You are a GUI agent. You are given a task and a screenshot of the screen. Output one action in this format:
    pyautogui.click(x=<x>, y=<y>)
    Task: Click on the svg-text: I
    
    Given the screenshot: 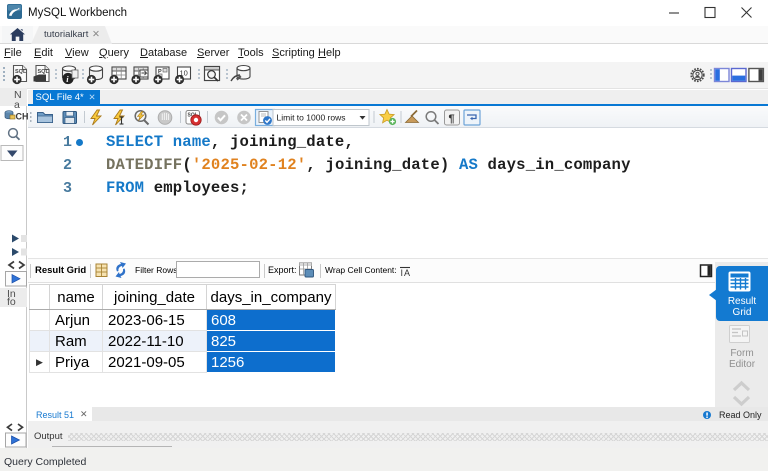 What is the action you would take?
    pyautogui.click(x=402, y=273)
    